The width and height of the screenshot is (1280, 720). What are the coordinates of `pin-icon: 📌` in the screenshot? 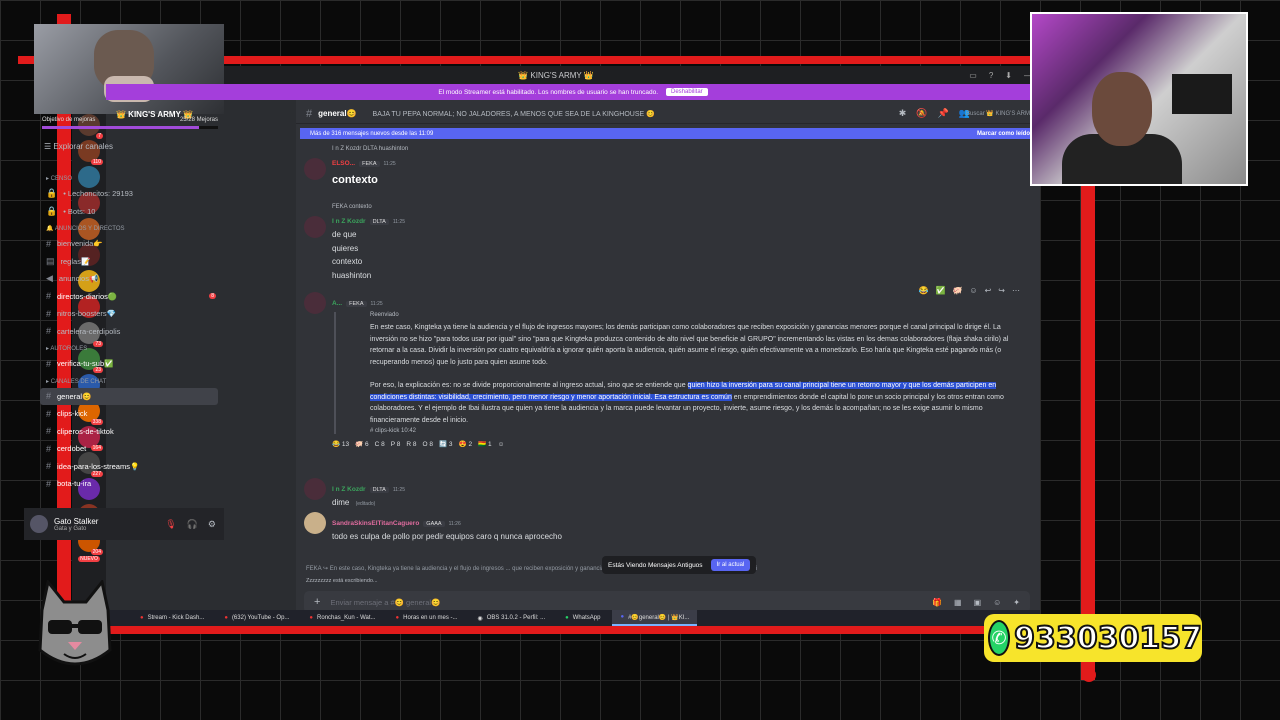 It's located at (943, 113).